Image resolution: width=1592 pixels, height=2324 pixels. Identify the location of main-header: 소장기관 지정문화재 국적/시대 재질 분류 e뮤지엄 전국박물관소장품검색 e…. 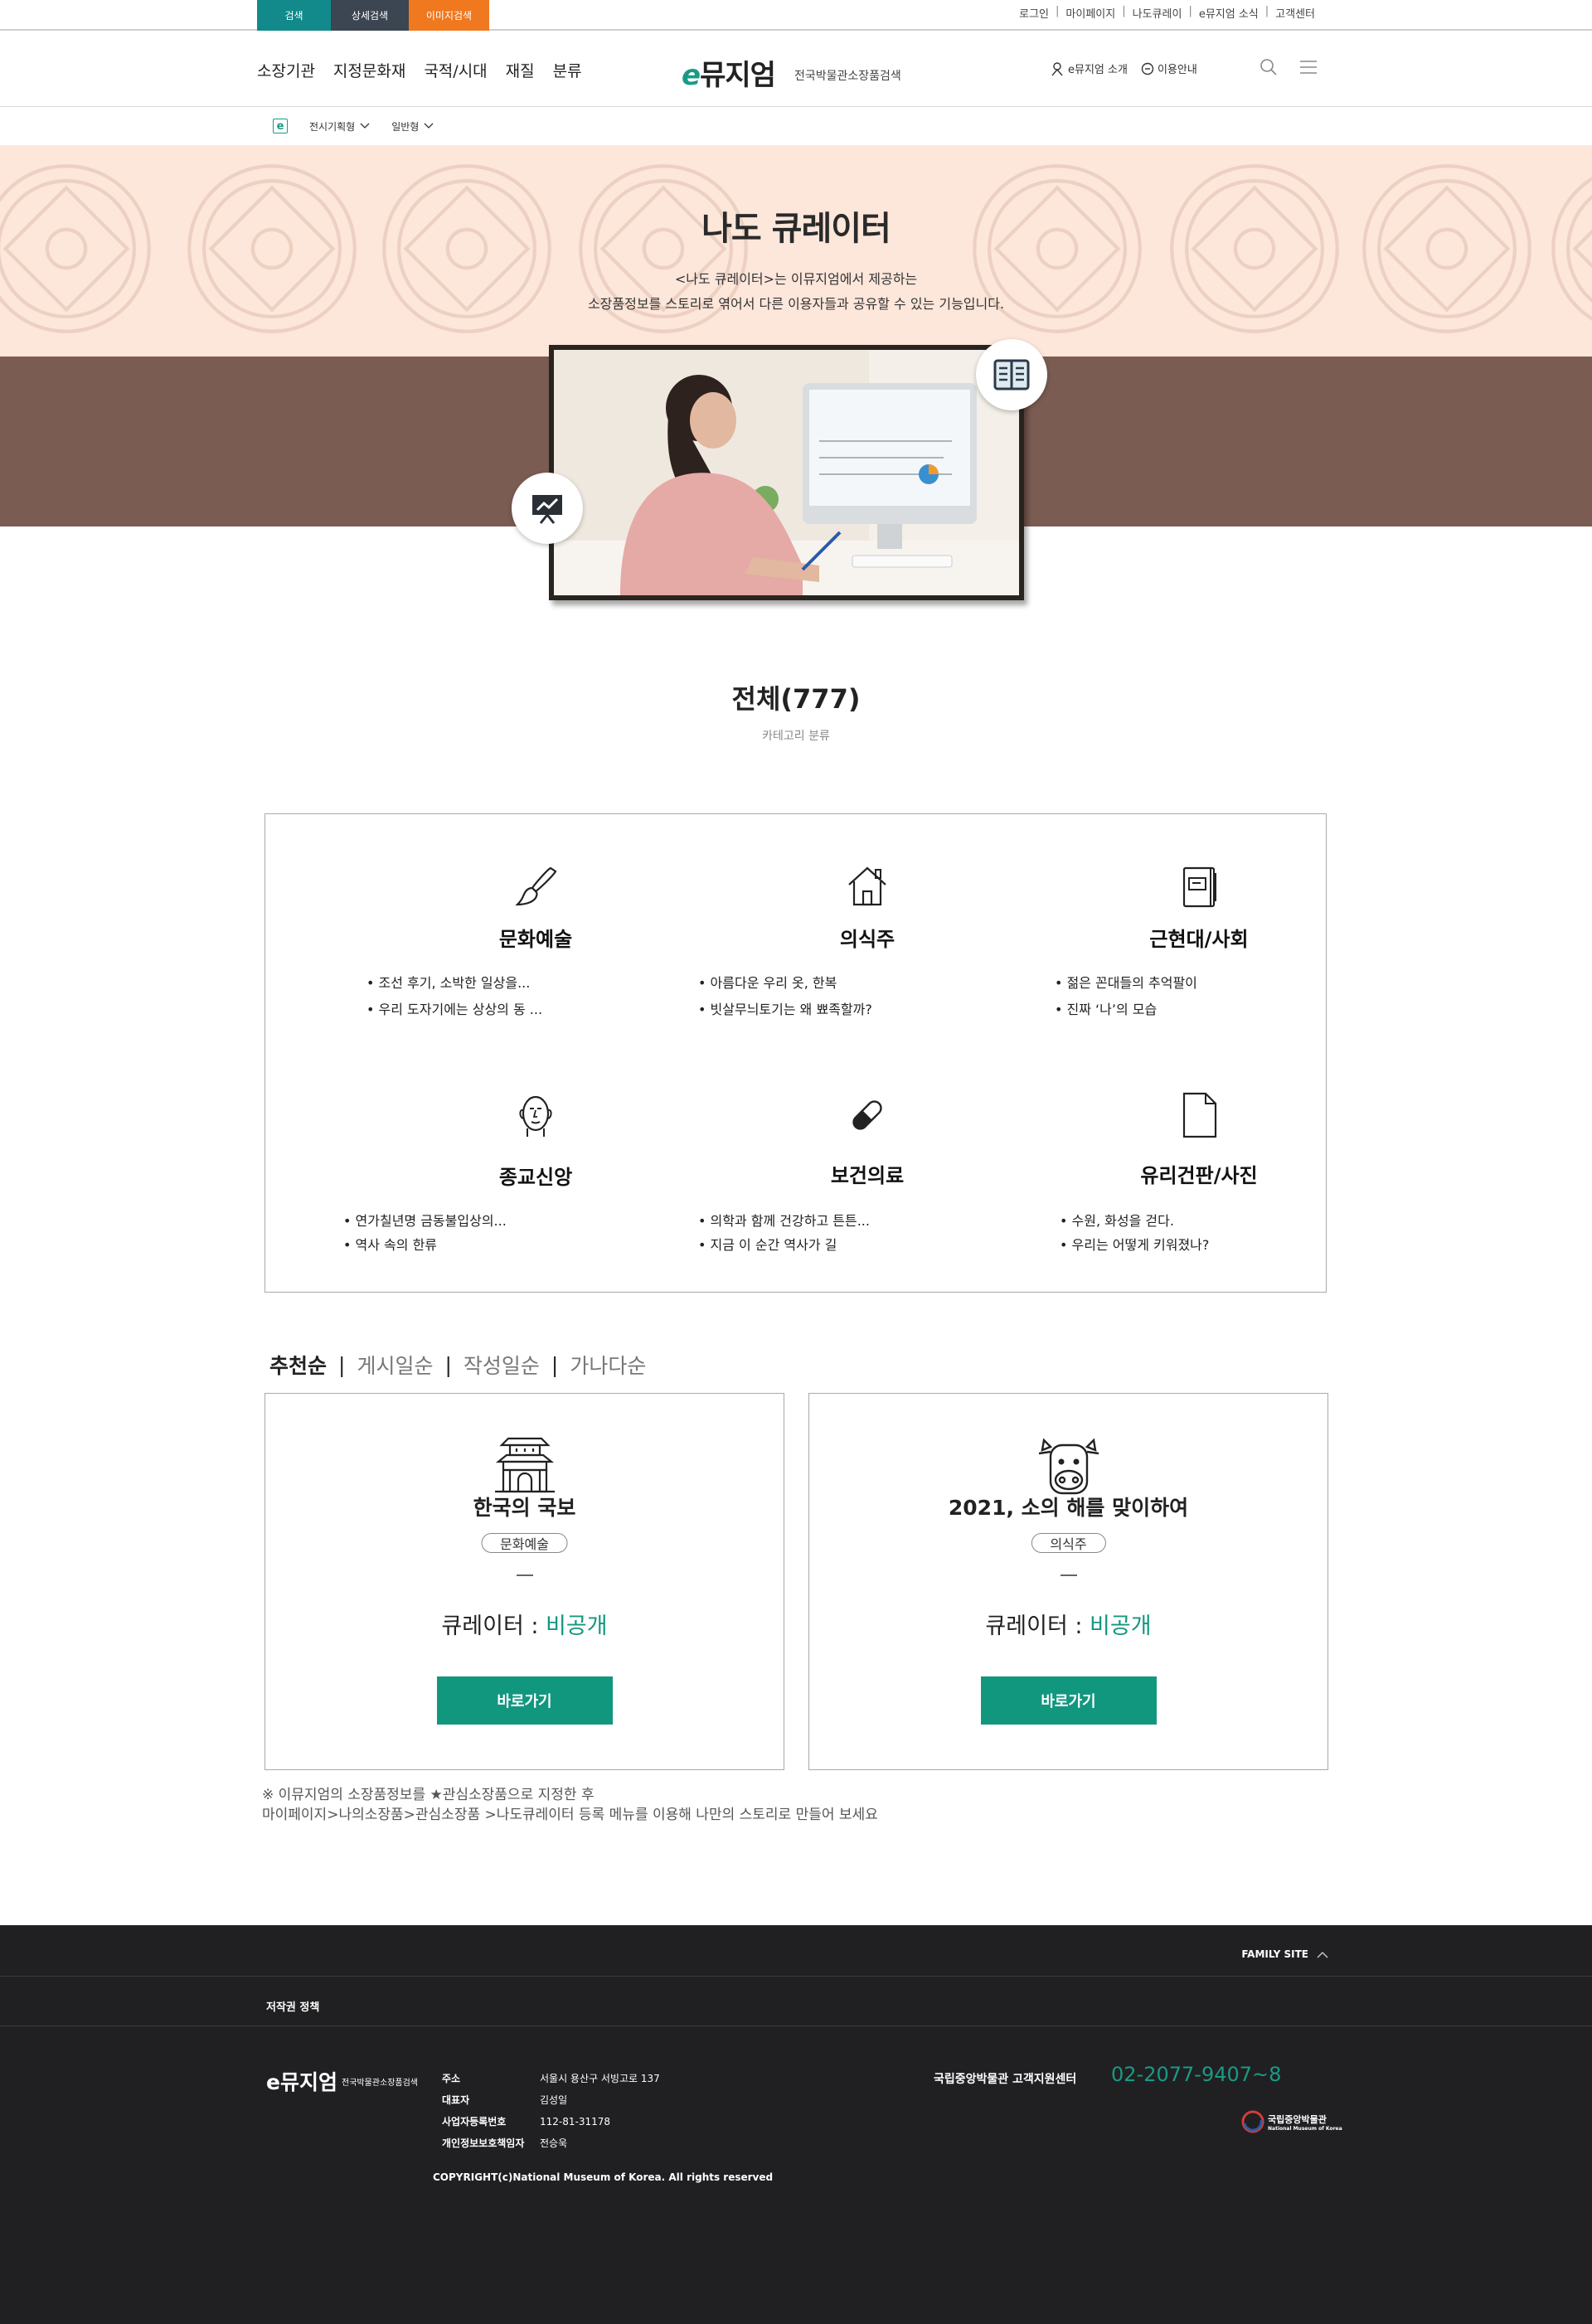
(796, 69).